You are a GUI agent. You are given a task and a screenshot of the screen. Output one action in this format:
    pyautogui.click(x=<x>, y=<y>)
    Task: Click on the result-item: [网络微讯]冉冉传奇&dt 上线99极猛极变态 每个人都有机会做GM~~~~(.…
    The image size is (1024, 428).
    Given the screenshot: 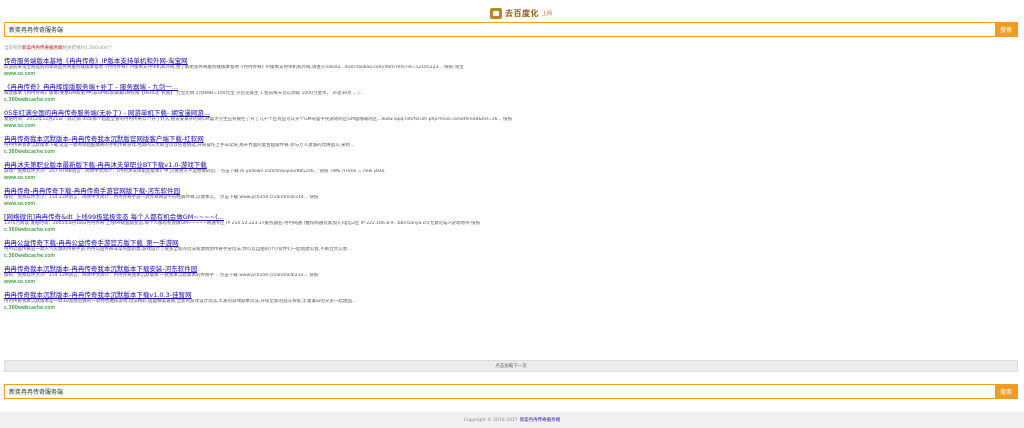 What is the action you would take?
    pyautogui.click(x=454, y=223)
    